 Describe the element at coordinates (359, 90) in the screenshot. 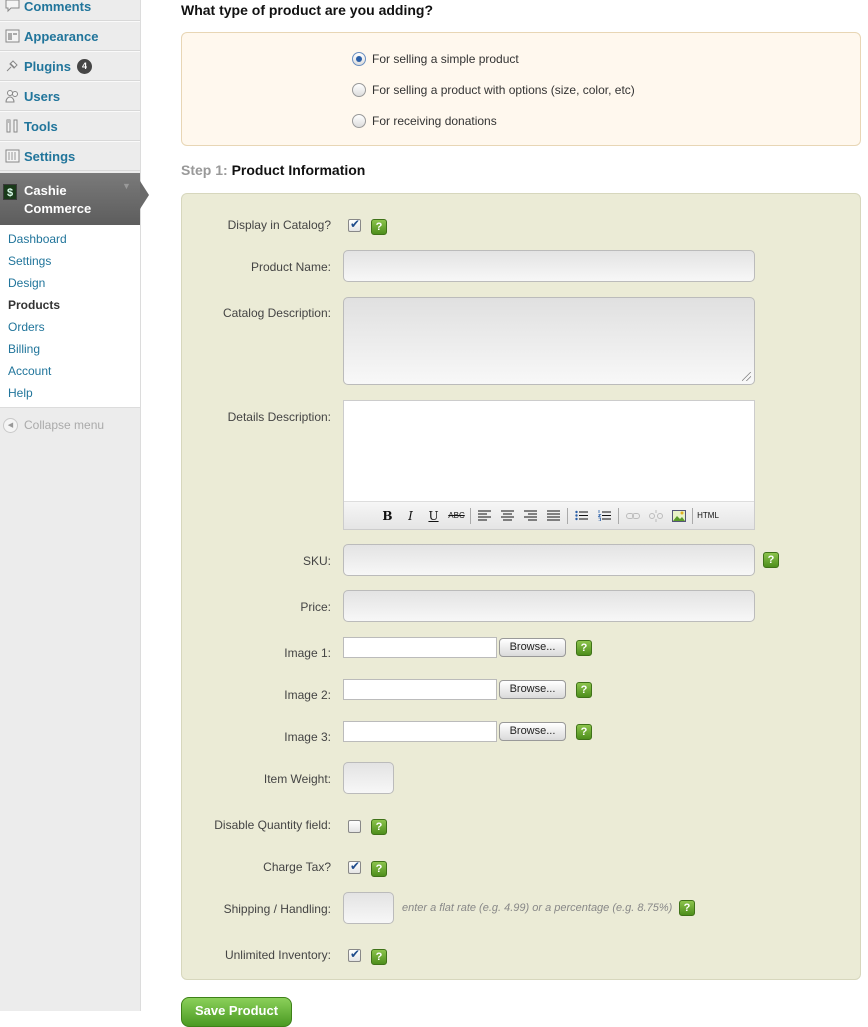

I see `radio-product-with-options` at that location.